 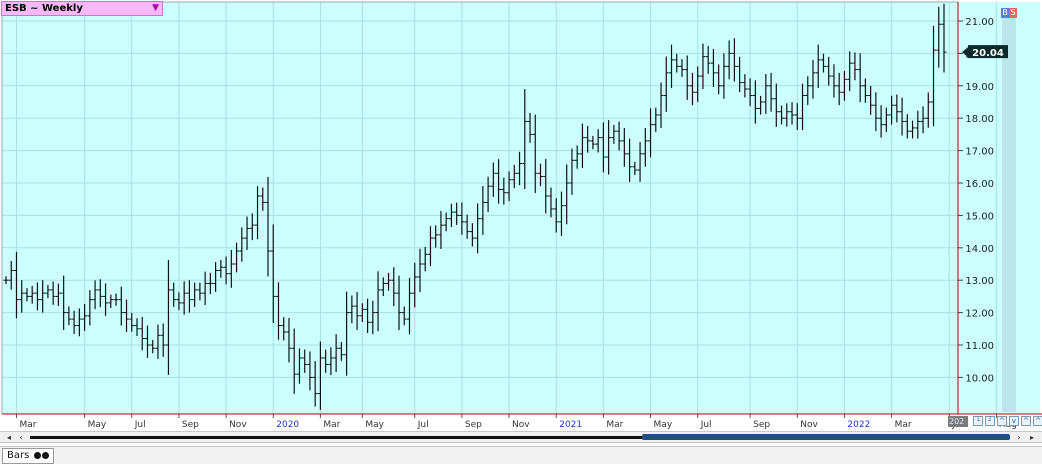 What do you see at coordinates (18, 455) in the screenshot?
I see `bars-tab-label: Bars` at bounding box center [18, 455].